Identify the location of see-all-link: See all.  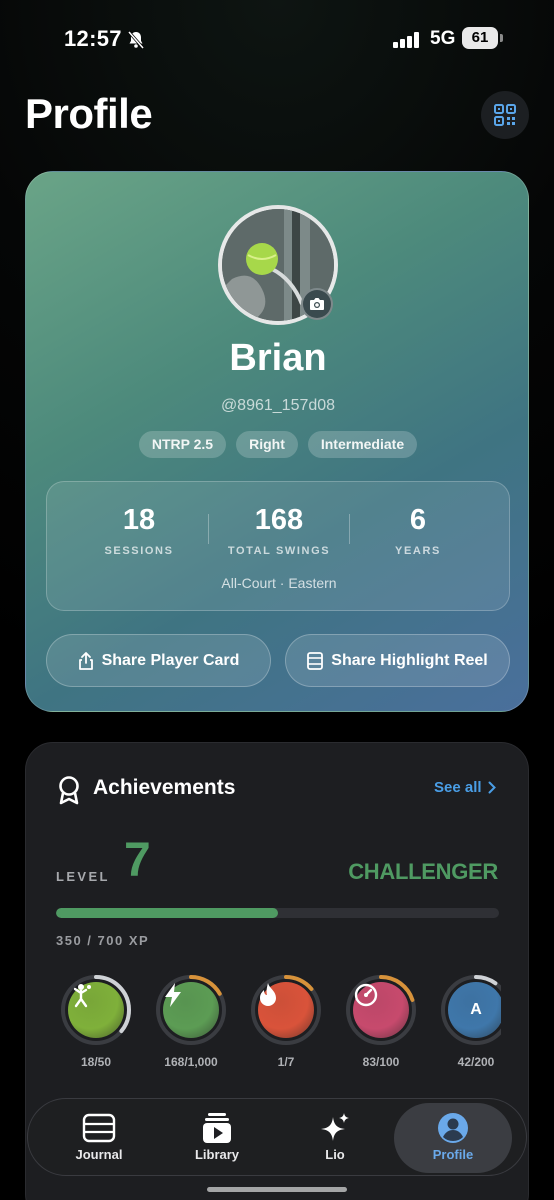
(465, 787).